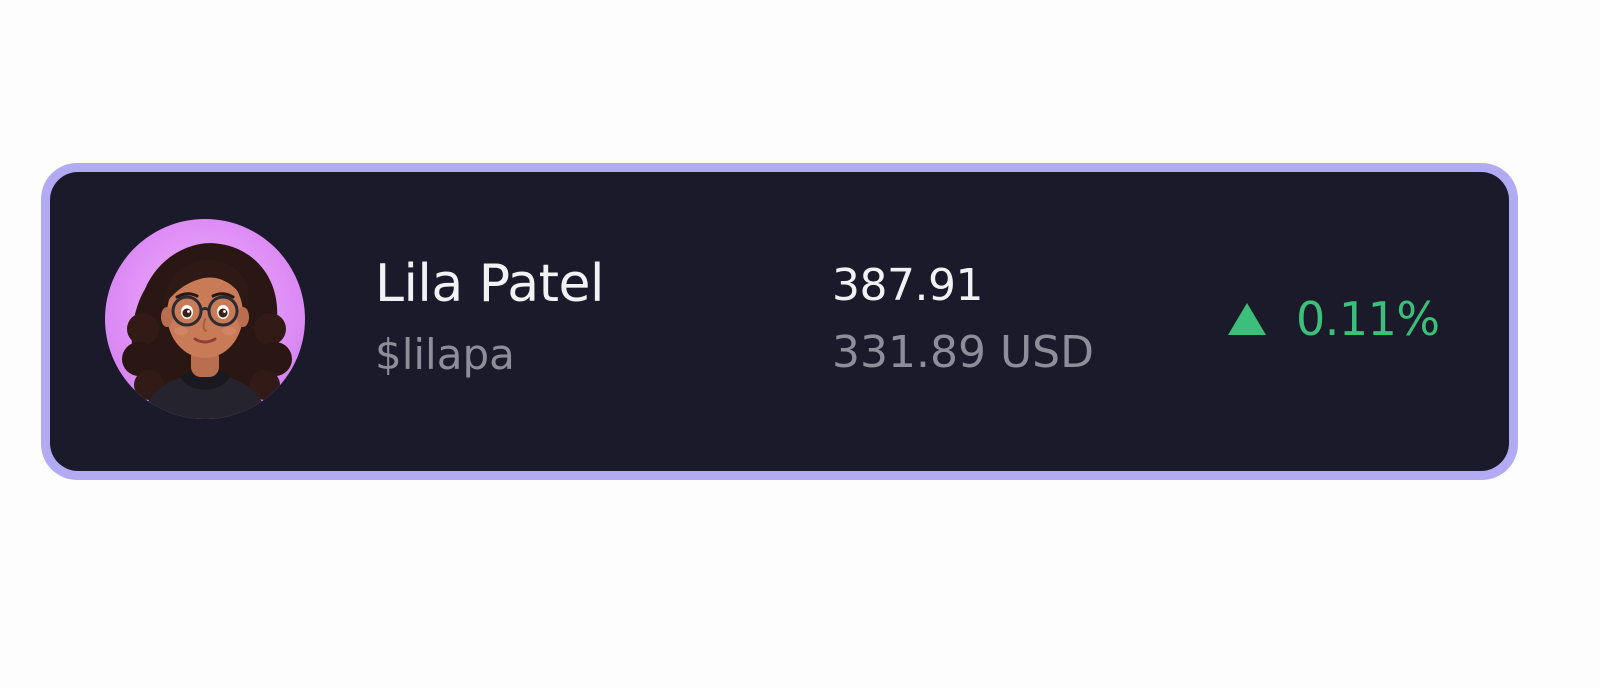  I want to click on avatar-illustration, so click(207, 331).